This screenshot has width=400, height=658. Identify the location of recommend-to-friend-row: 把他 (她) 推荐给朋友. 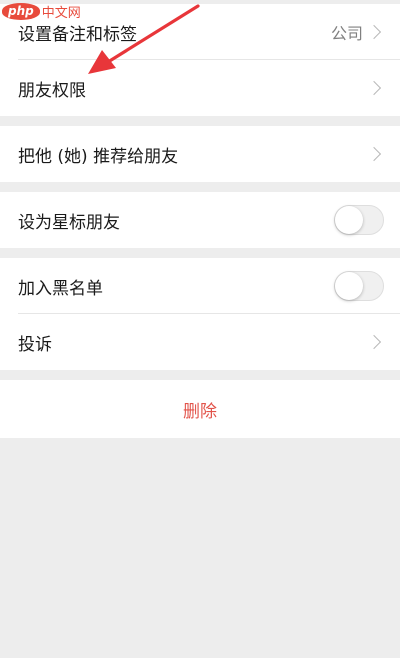
(200, 154).